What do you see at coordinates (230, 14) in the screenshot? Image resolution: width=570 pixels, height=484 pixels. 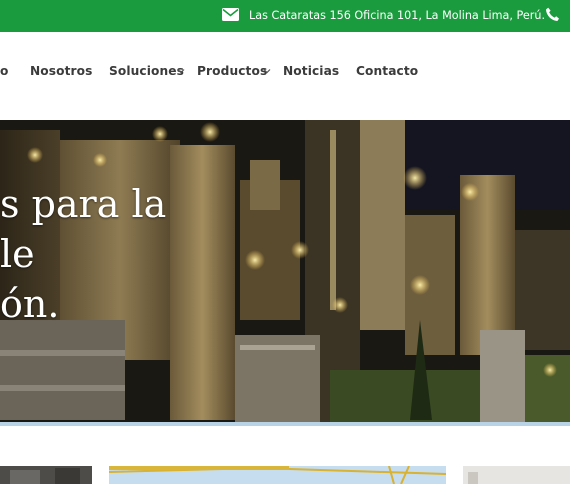 I see `envelope-icon` at bounding box center [230, 14].